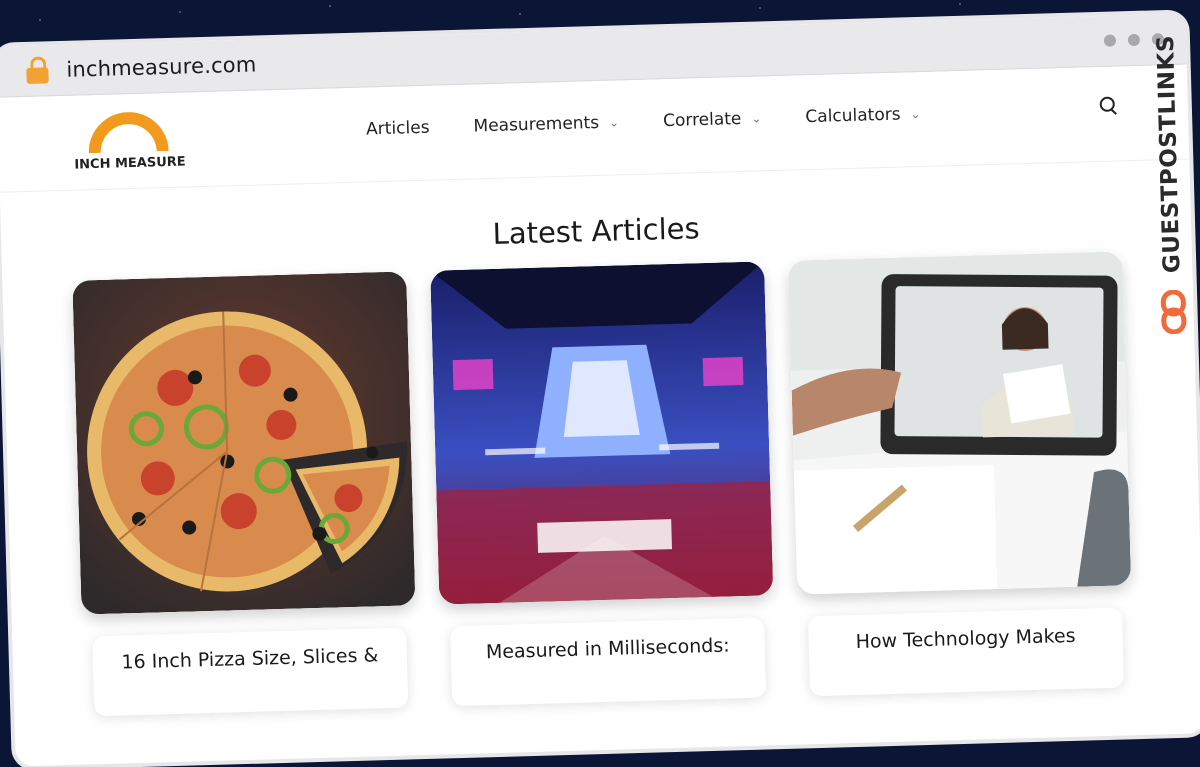  Describe the element at coordinates (536, 124) in the screenshot. I see `nav-label: Measurements` at that location.